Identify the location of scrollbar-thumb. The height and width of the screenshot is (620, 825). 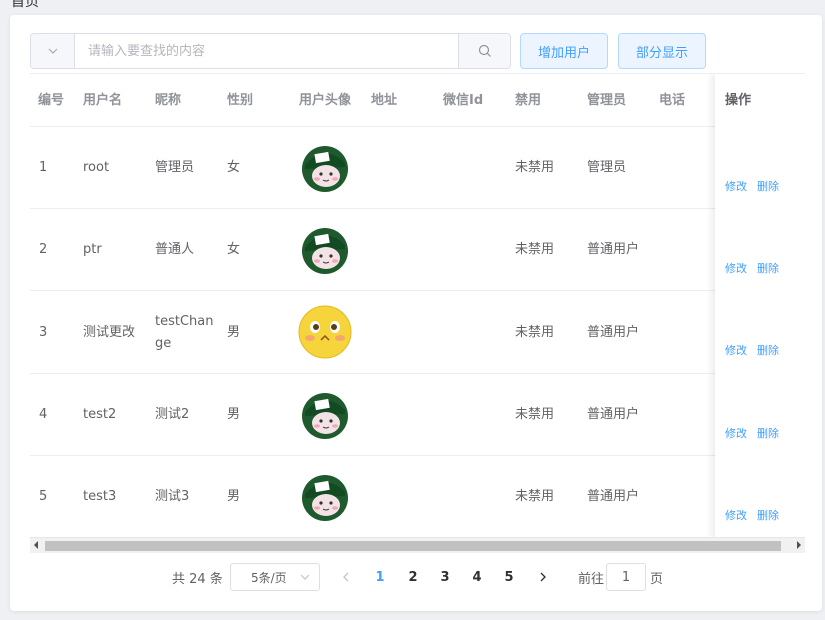
(413, 546).